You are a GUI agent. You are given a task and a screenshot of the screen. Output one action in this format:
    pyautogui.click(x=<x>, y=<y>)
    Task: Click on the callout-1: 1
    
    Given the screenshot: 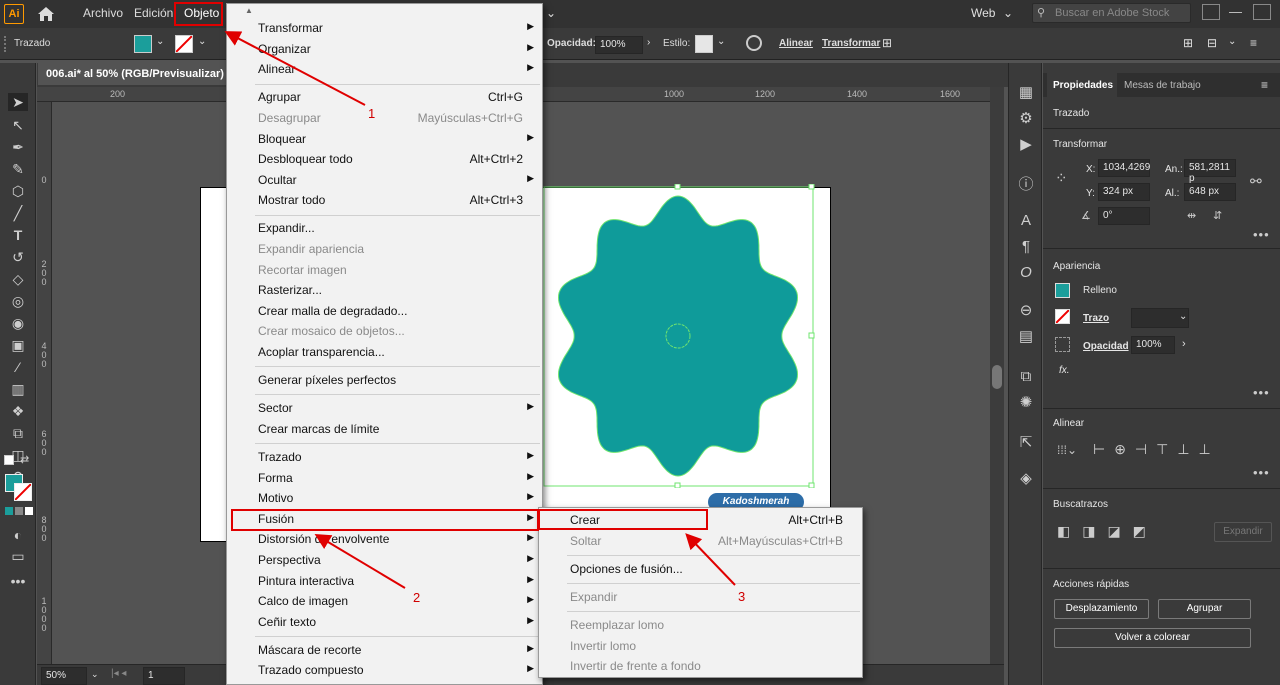 What is the action you would take?
    pyautogui.click(x=372, y=113)
    